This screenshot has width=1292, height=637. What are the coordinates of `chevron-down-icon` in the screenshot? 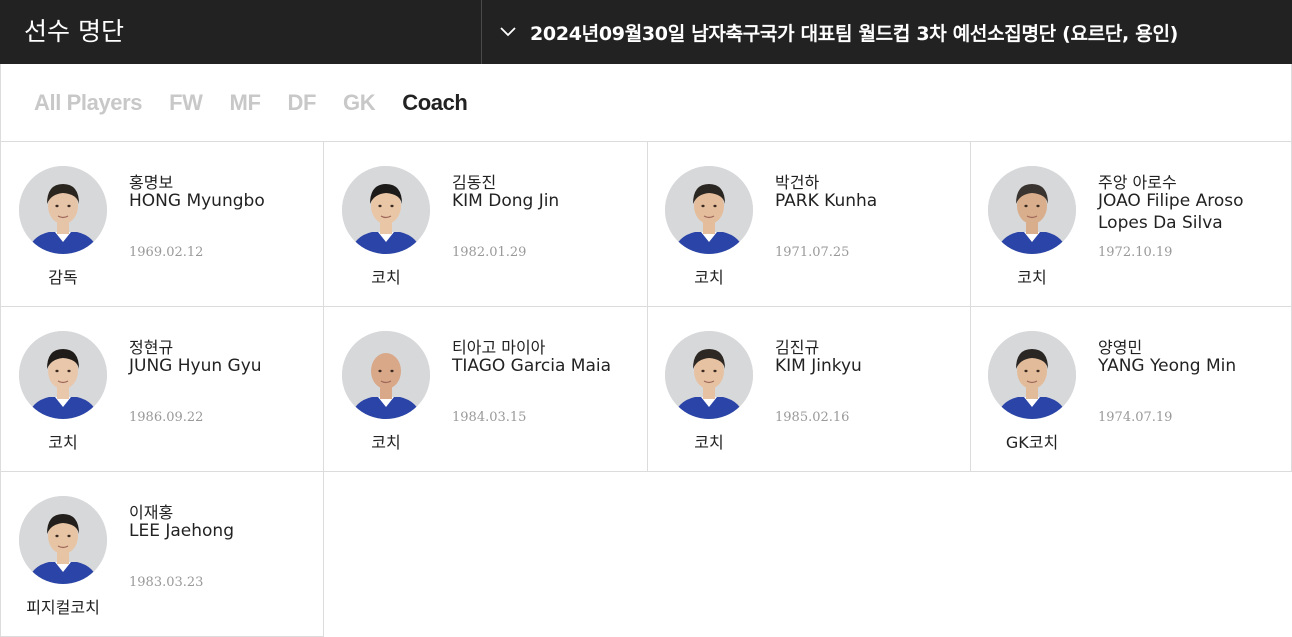 It's located at (508, 32).